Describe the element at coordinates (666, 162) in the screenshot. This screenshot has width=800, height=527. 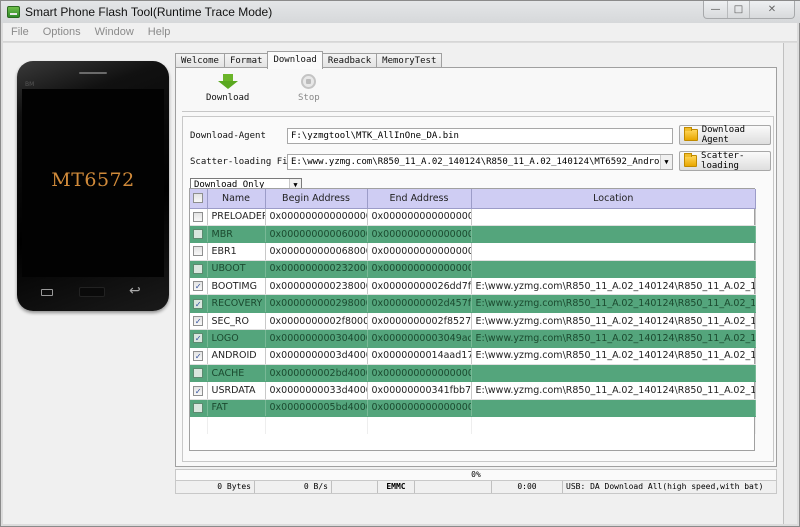
I see `chevron-down-icon: ▼` at that location.